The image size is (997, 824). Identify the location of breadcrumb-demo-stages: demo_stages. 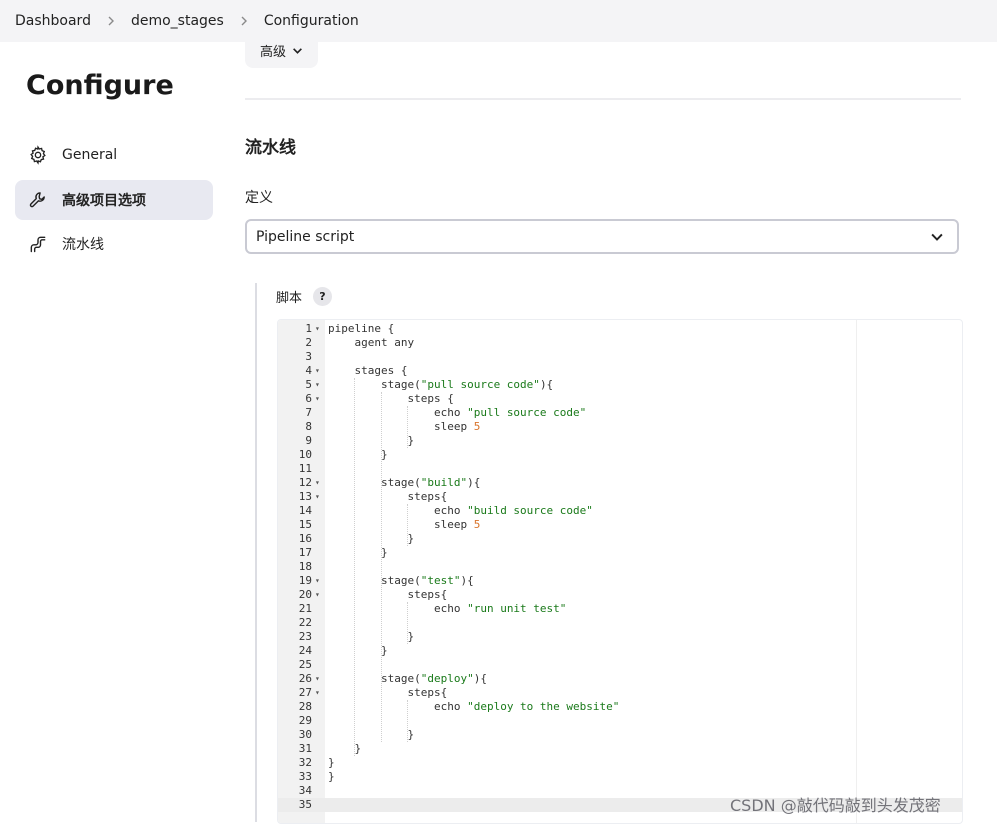
(170, 21).